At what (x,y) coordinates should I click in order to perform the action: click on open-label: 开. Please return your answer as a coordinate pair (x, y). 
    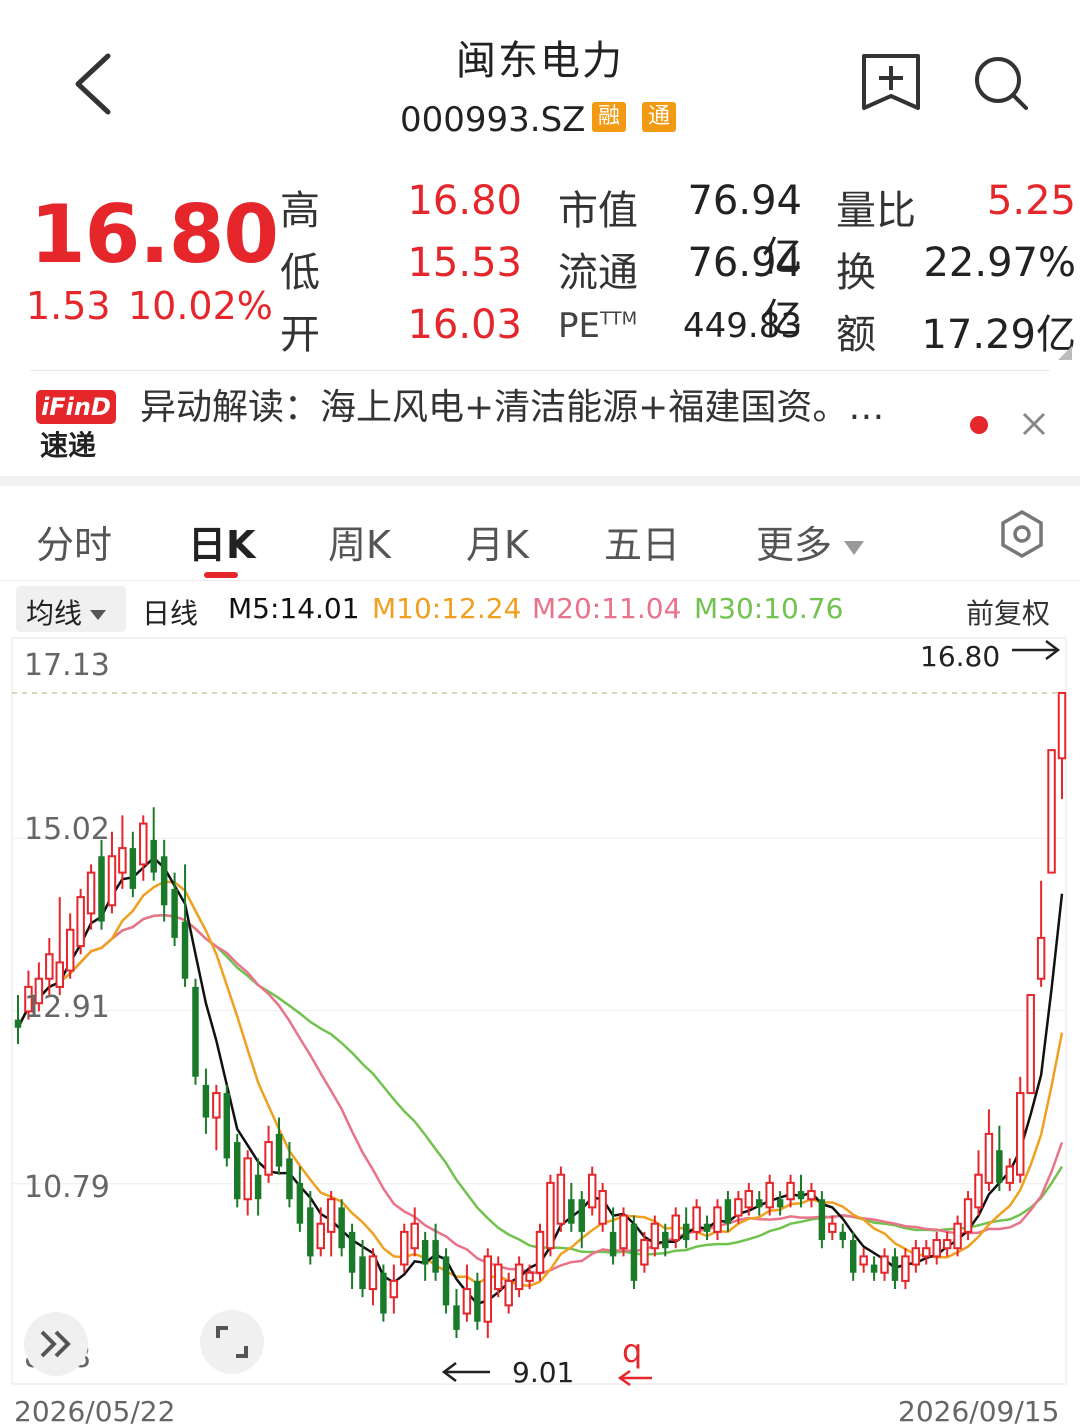
    Looking at the image, I should click on (300, 335).